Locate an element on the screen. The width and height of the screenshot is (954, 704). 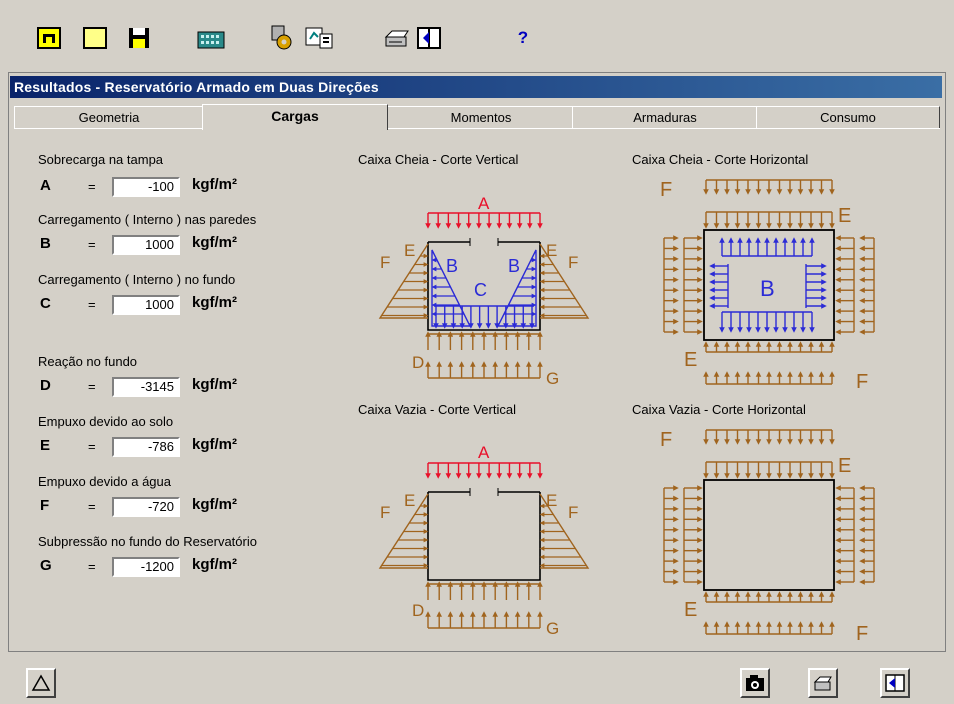
exit-button-bottom is located at coordinates (895, 683).